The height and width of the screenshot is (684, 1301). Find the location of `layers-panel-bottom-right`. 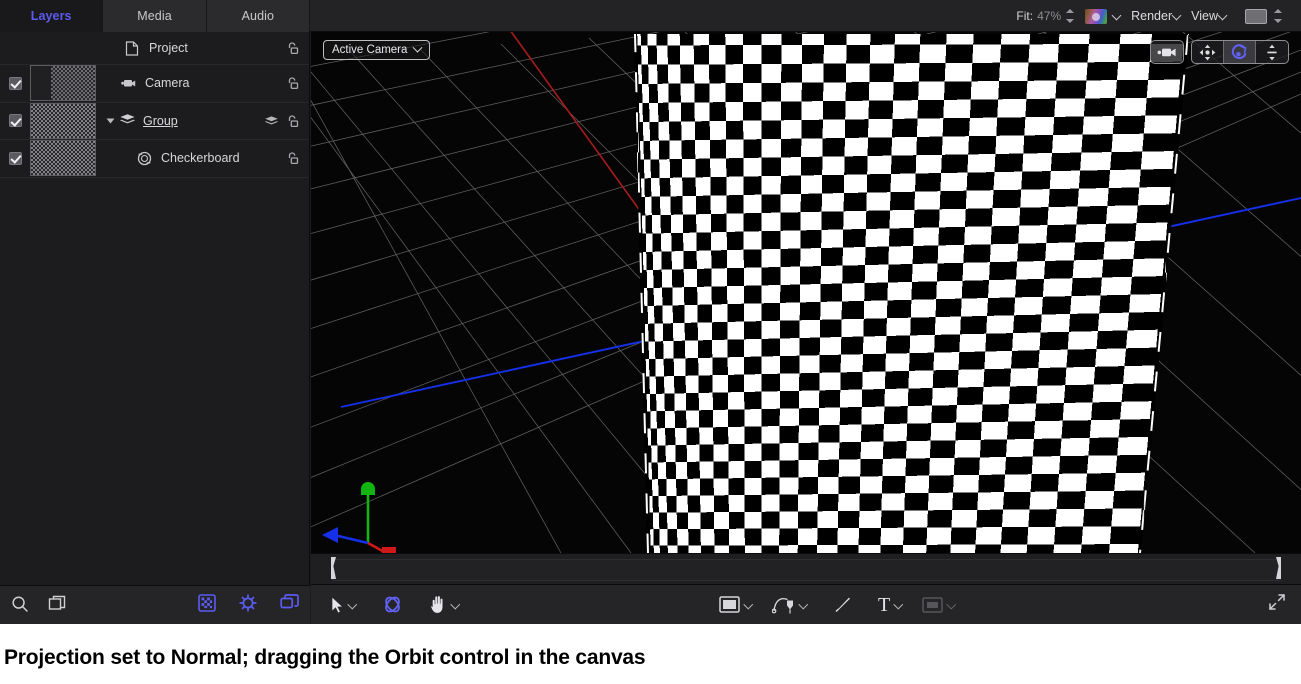

layers-panel-bottom-right is located at coordinates (249, 605).